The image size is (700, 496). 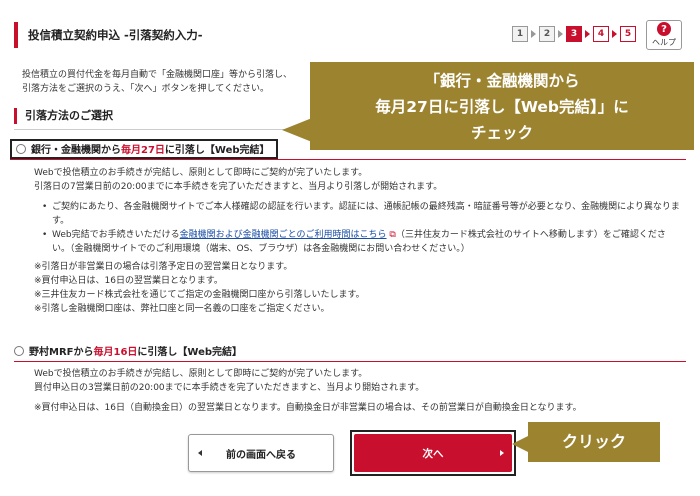 What do you see at coordinates (601, 34) in the screenshot?
I see `step-4: 4` at bounding box center [601, 34].